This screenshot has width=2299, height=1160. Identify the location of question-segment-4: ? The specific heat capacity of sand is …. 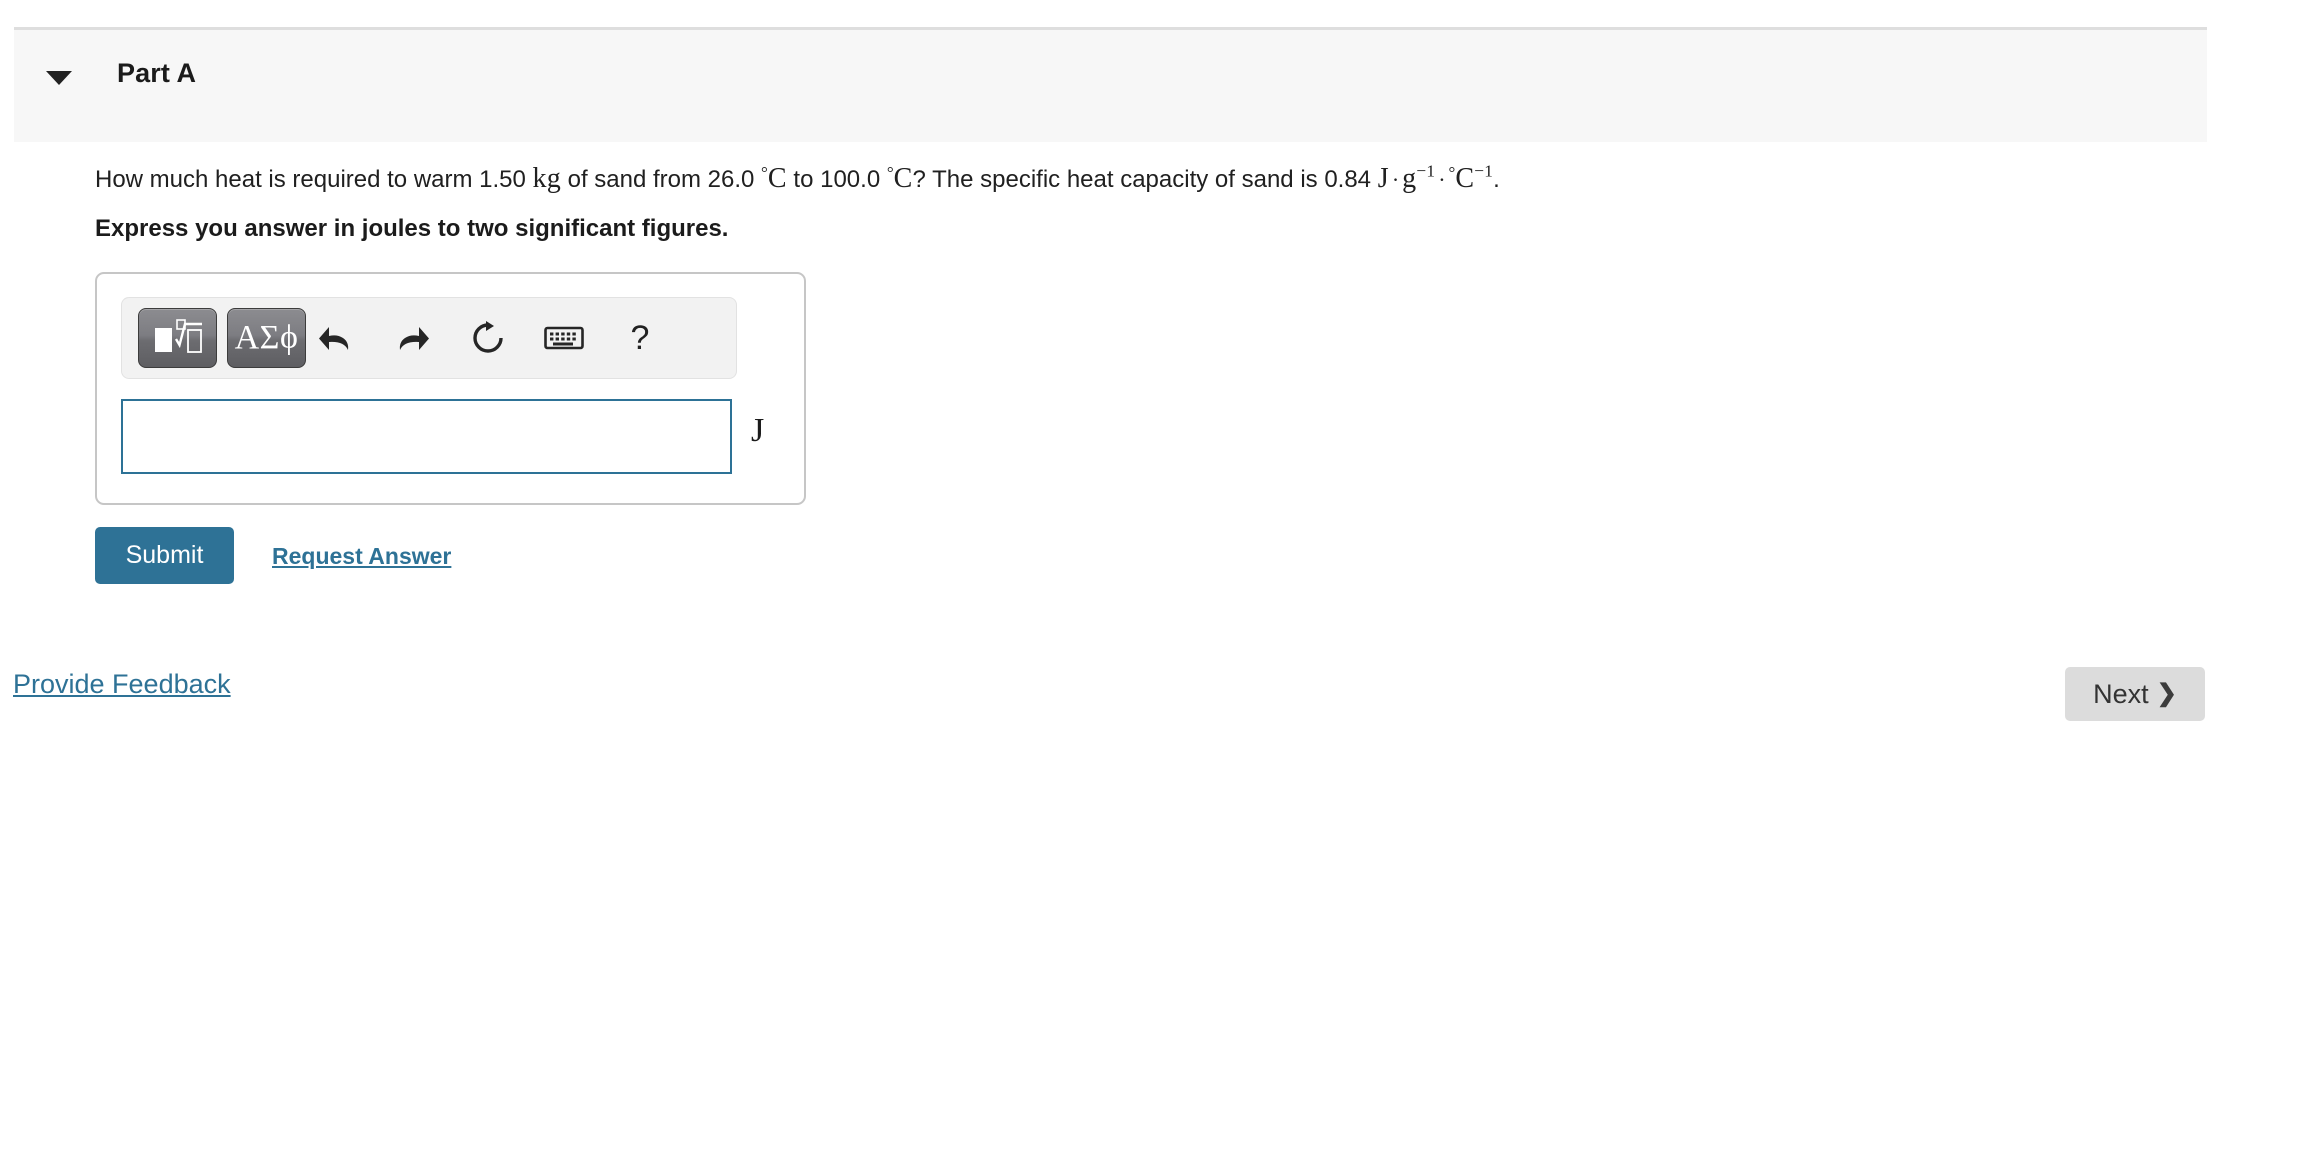
(1145, 179).